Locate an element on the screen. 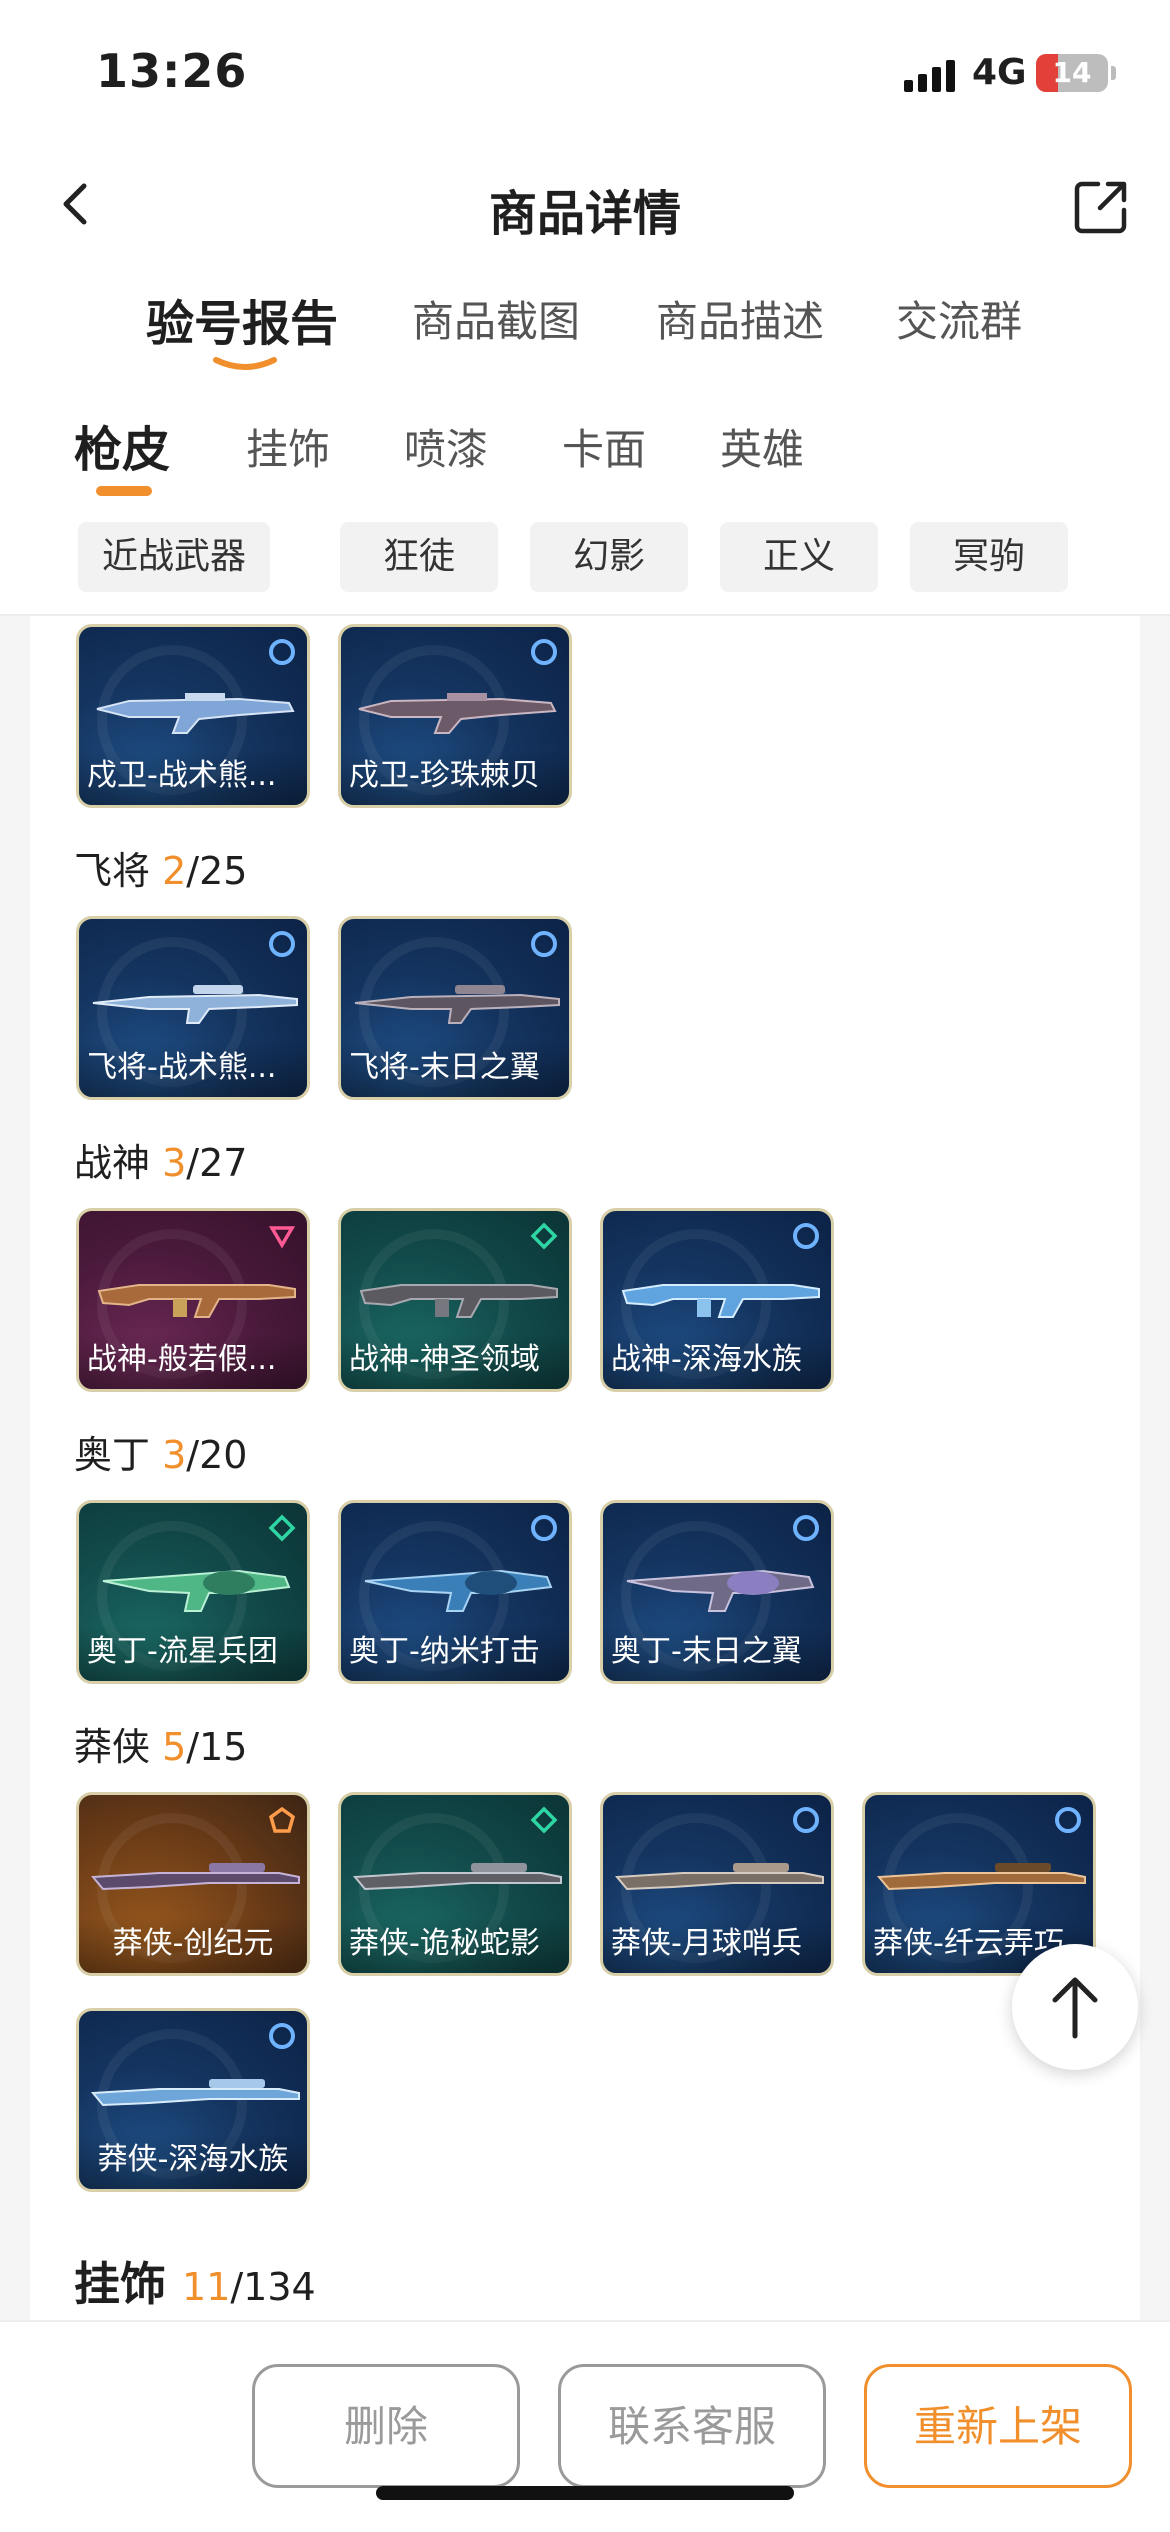 This screenshot has width=1170, height=2532. total-count: /27 is located at coordinates (217, 1163).